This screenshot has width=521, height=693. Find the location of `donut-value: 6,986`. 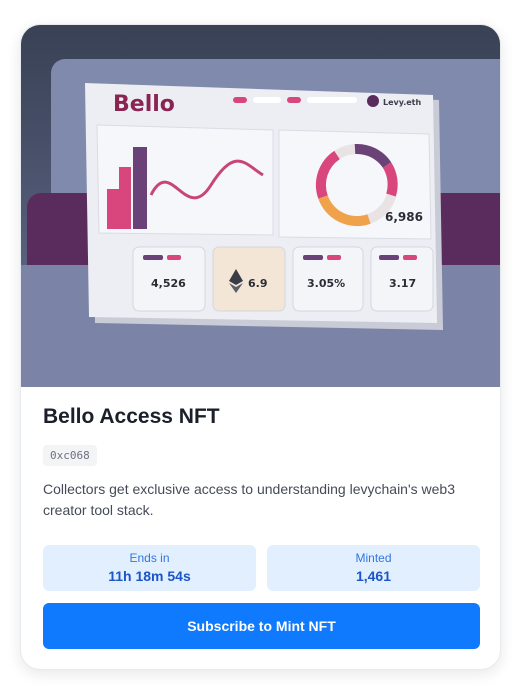

donut-value: 6,986 is located at coordinates (404, 217).